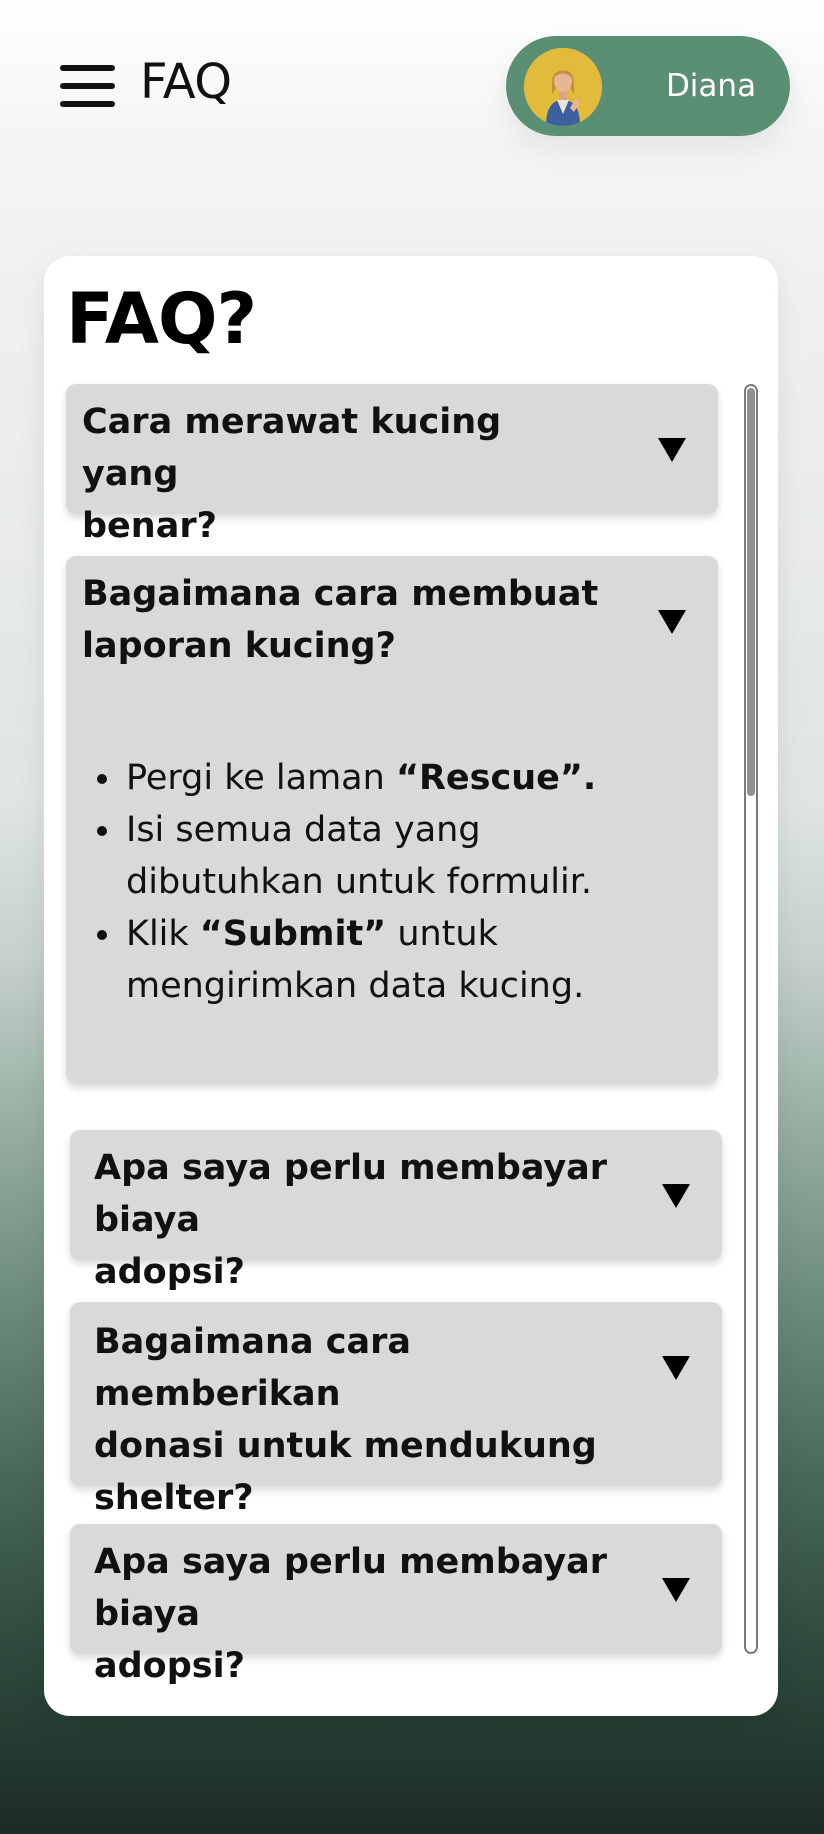  What do you see at coordinates (261, 778) in the screenshot?
I see `answer-text: Pergi ke laman` at bounding box center [261, 778].